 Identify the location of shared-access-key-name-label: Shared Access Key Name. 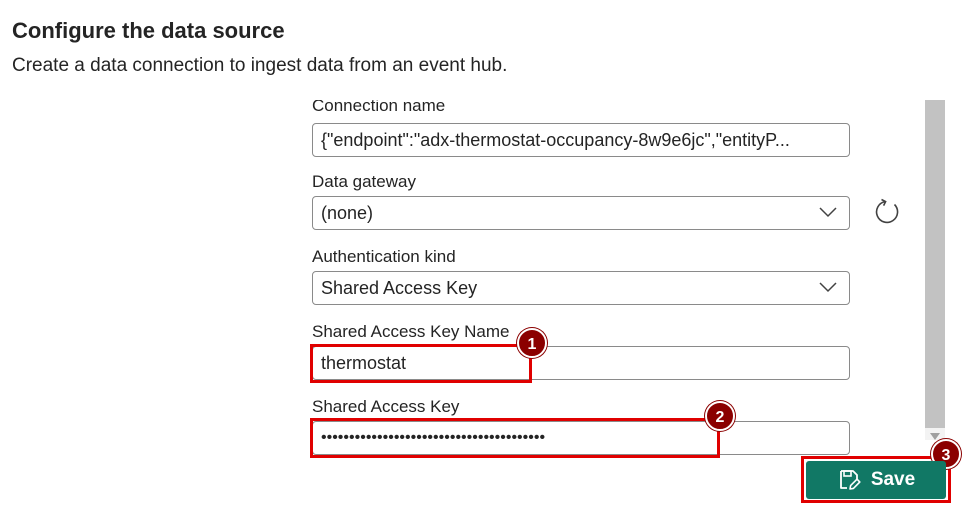
(411, 331).